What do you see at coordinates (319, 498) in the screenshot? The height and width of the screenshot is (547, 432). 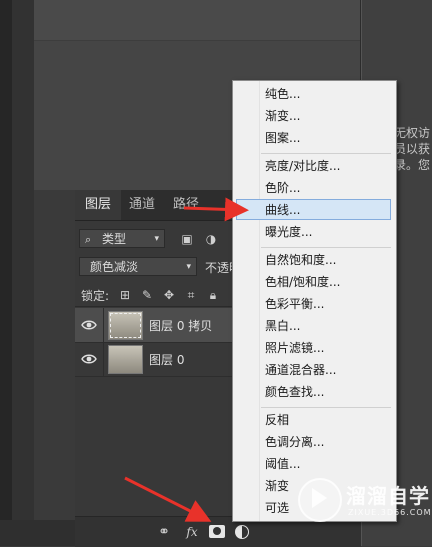 I see `play-triangle-icon` at bounding box center [319, 498].